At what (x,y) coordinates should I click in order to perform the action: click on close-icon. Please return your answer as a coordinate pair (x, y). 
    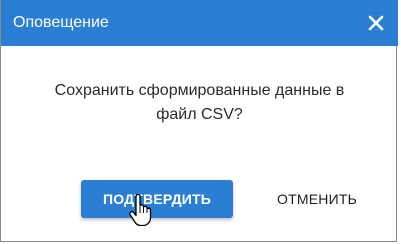
    Looking at the image, I should click on (376, 23).